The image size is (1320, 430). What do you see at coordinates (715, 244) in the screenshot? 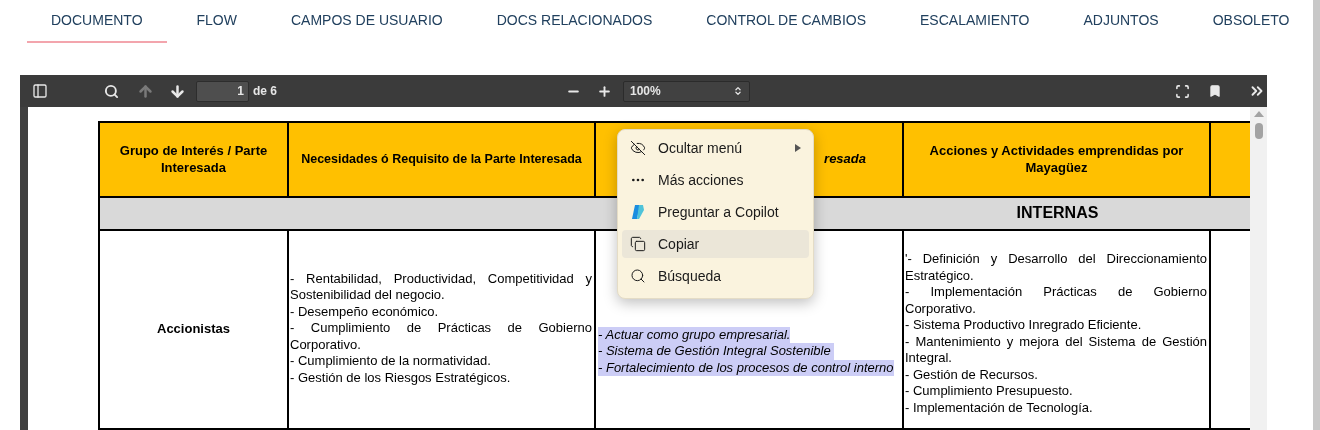
I see `menu-item: Copiar` at bounding box center [715, 244].